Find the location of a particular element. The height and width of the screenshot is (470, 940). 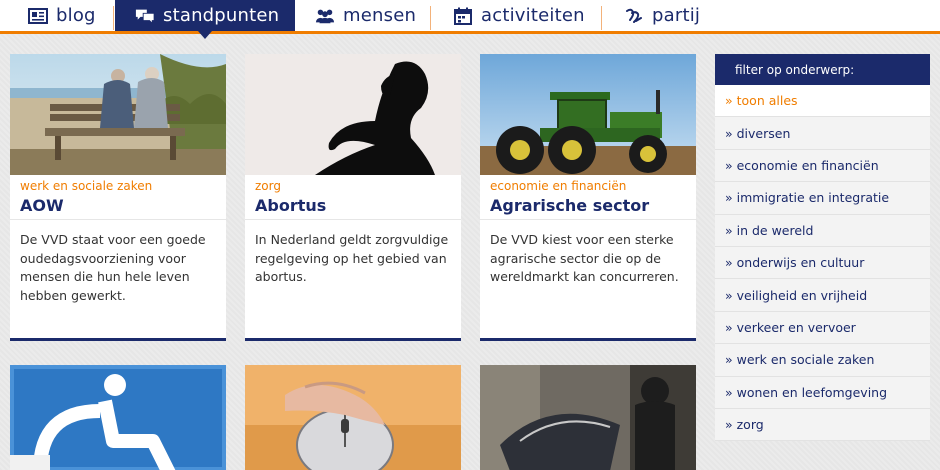

filter-item-werk: » werk en sociale zaken is located at coordinates (822, 360).